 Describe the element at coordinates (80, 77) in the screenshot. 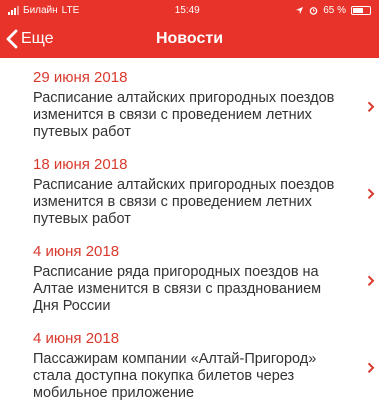

I see `news-date: 29 июня 2018` at that location.